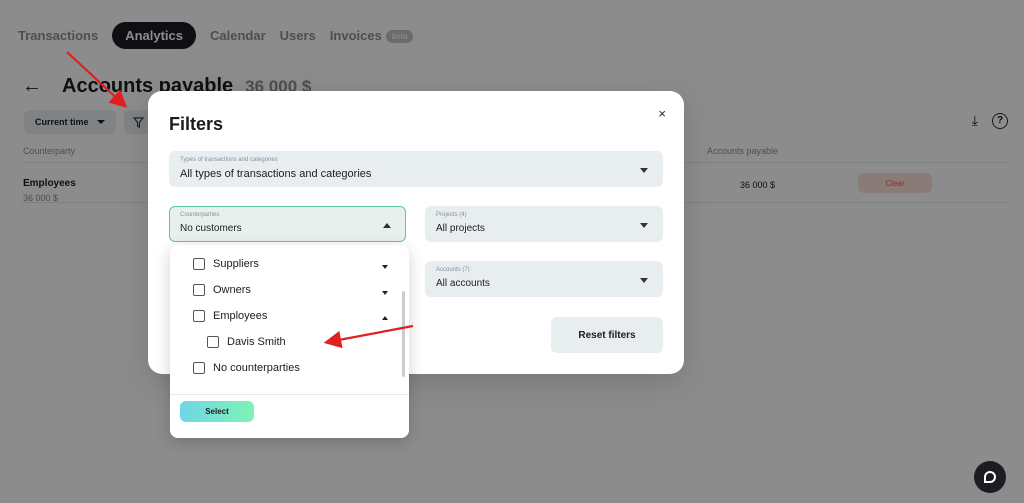 This screenshot has height=503, width=1024. Describe the element at coordinates (460, 228) in the screenshot. I see `projects-value: All projects` at that location.